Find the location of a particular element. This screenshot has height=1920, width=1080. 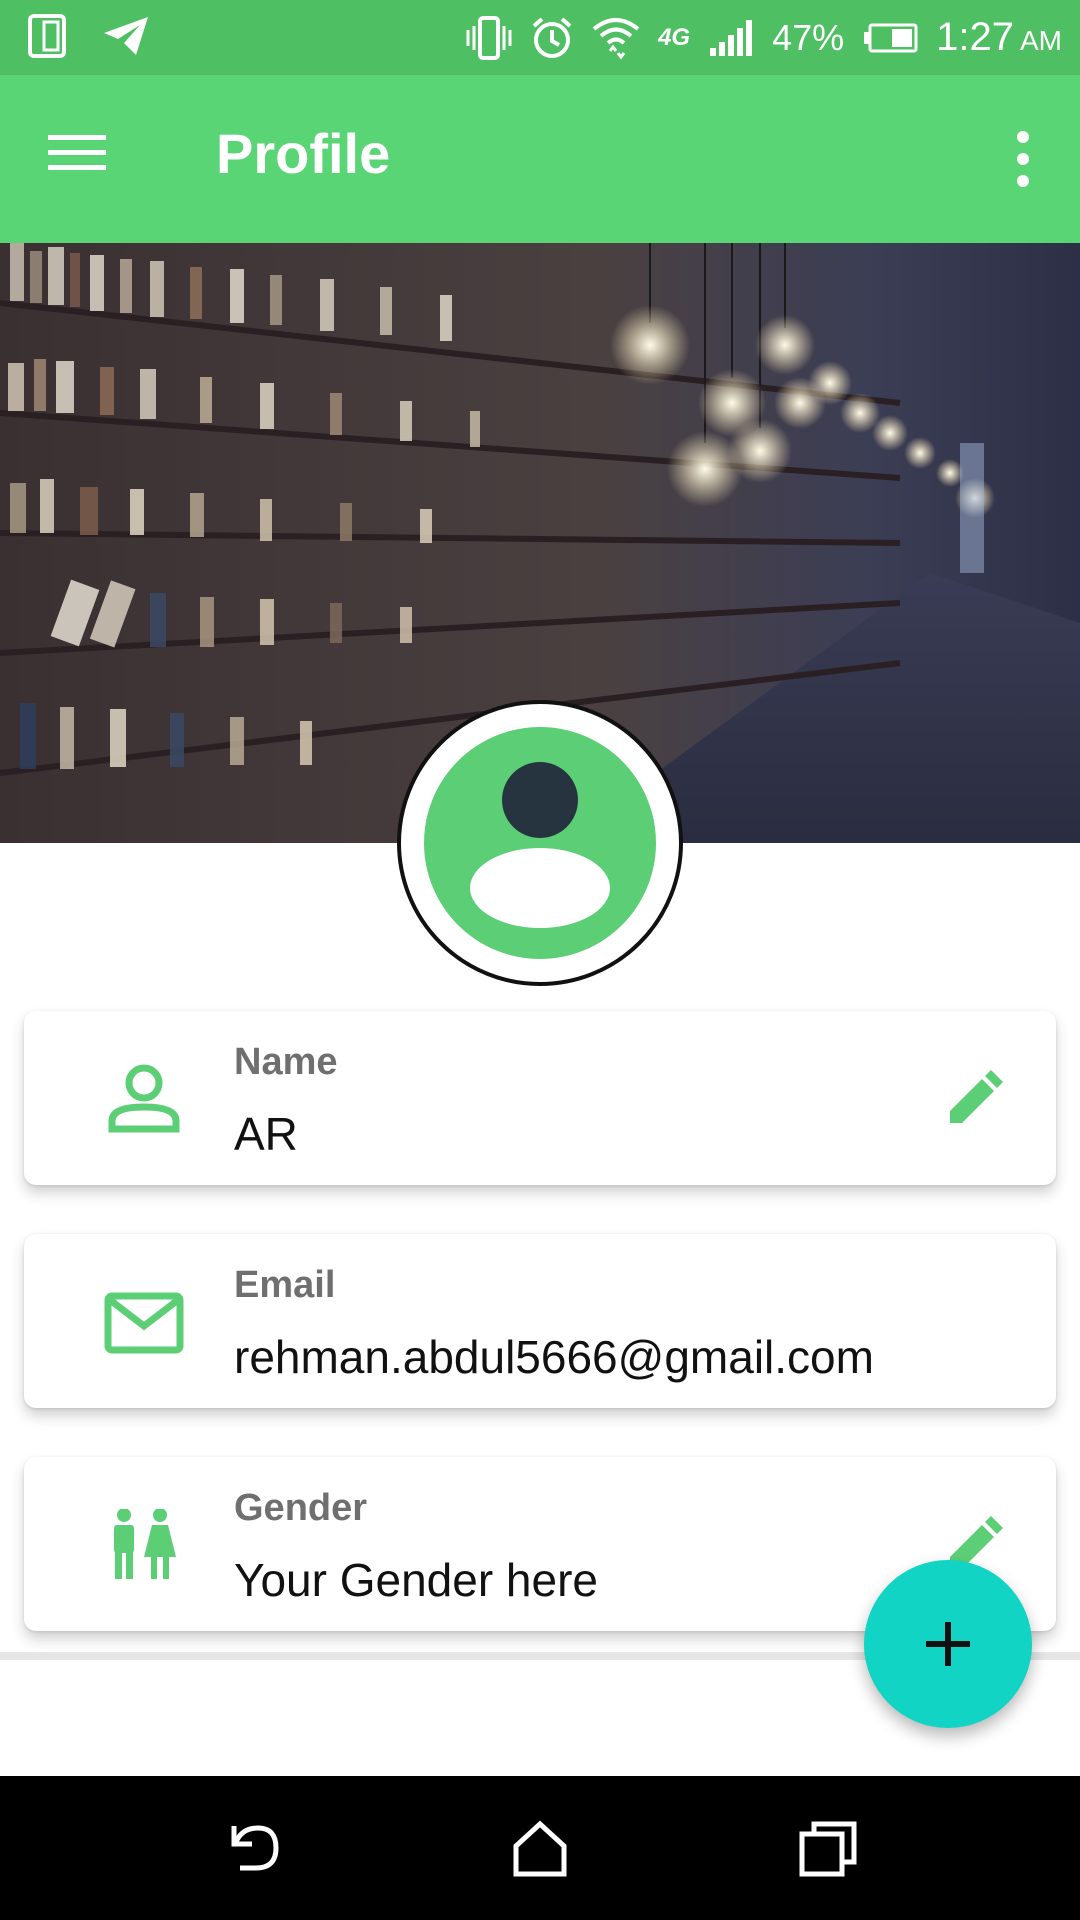

home-icon is located at coordinates (540, 1848).